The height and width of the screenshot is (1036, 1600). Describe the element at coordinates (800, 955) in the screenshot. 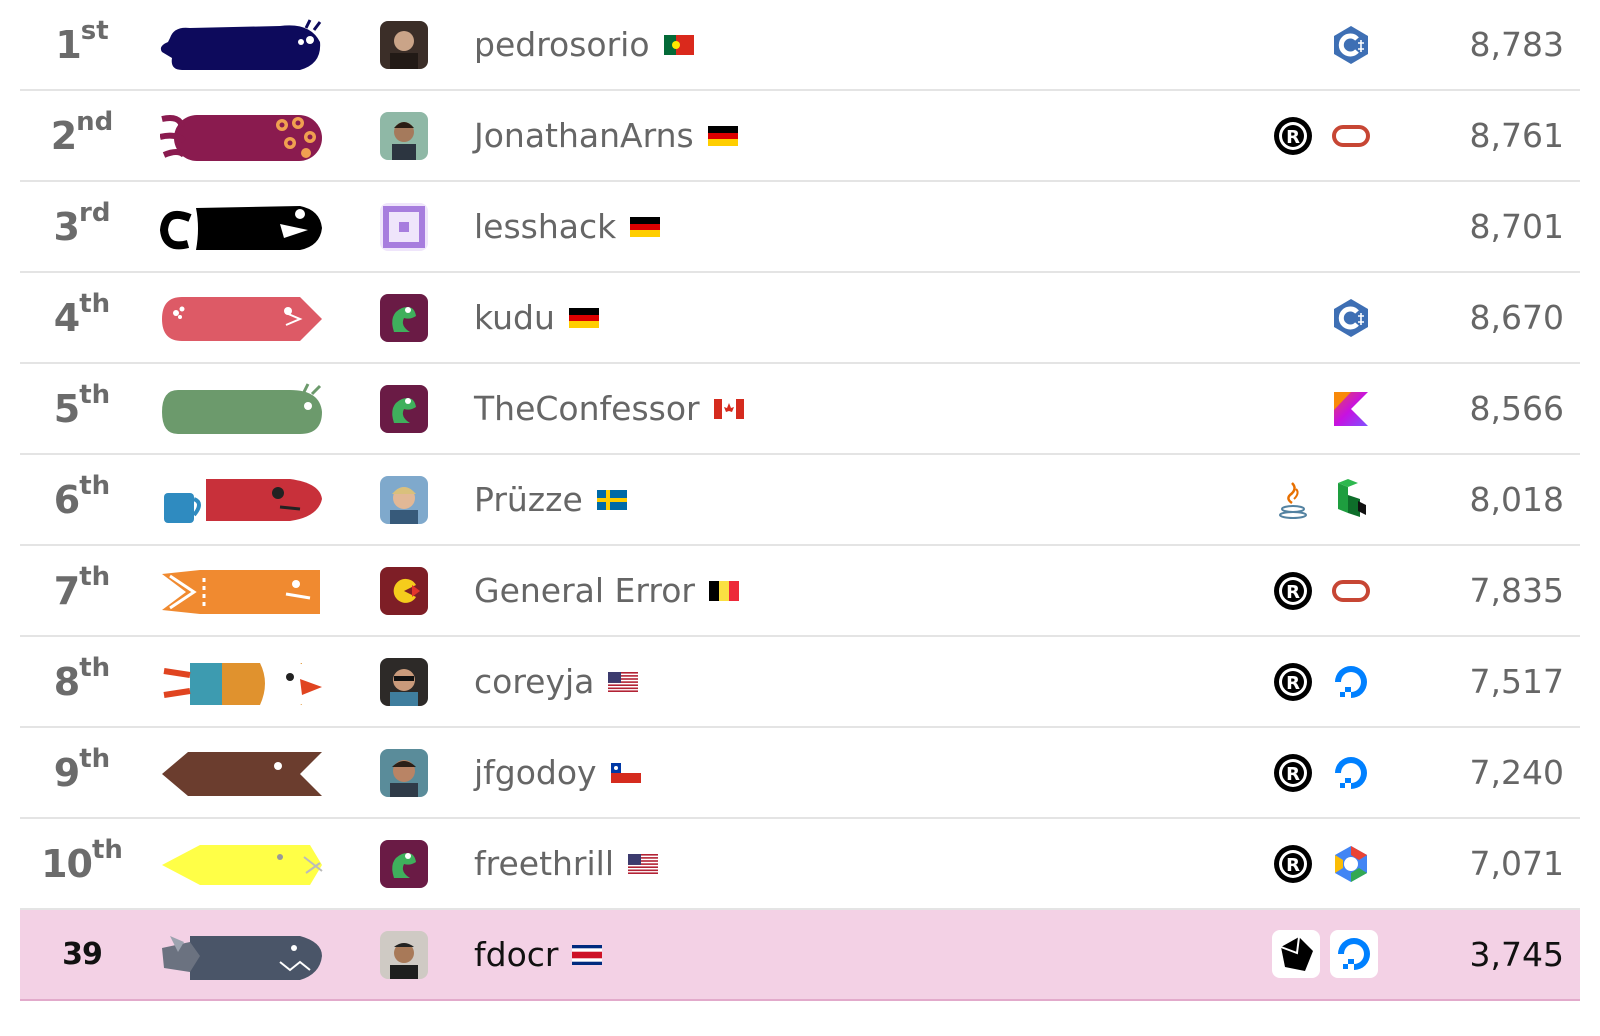

I see `current-user-row: 39 fdocr 3,745` at that location.